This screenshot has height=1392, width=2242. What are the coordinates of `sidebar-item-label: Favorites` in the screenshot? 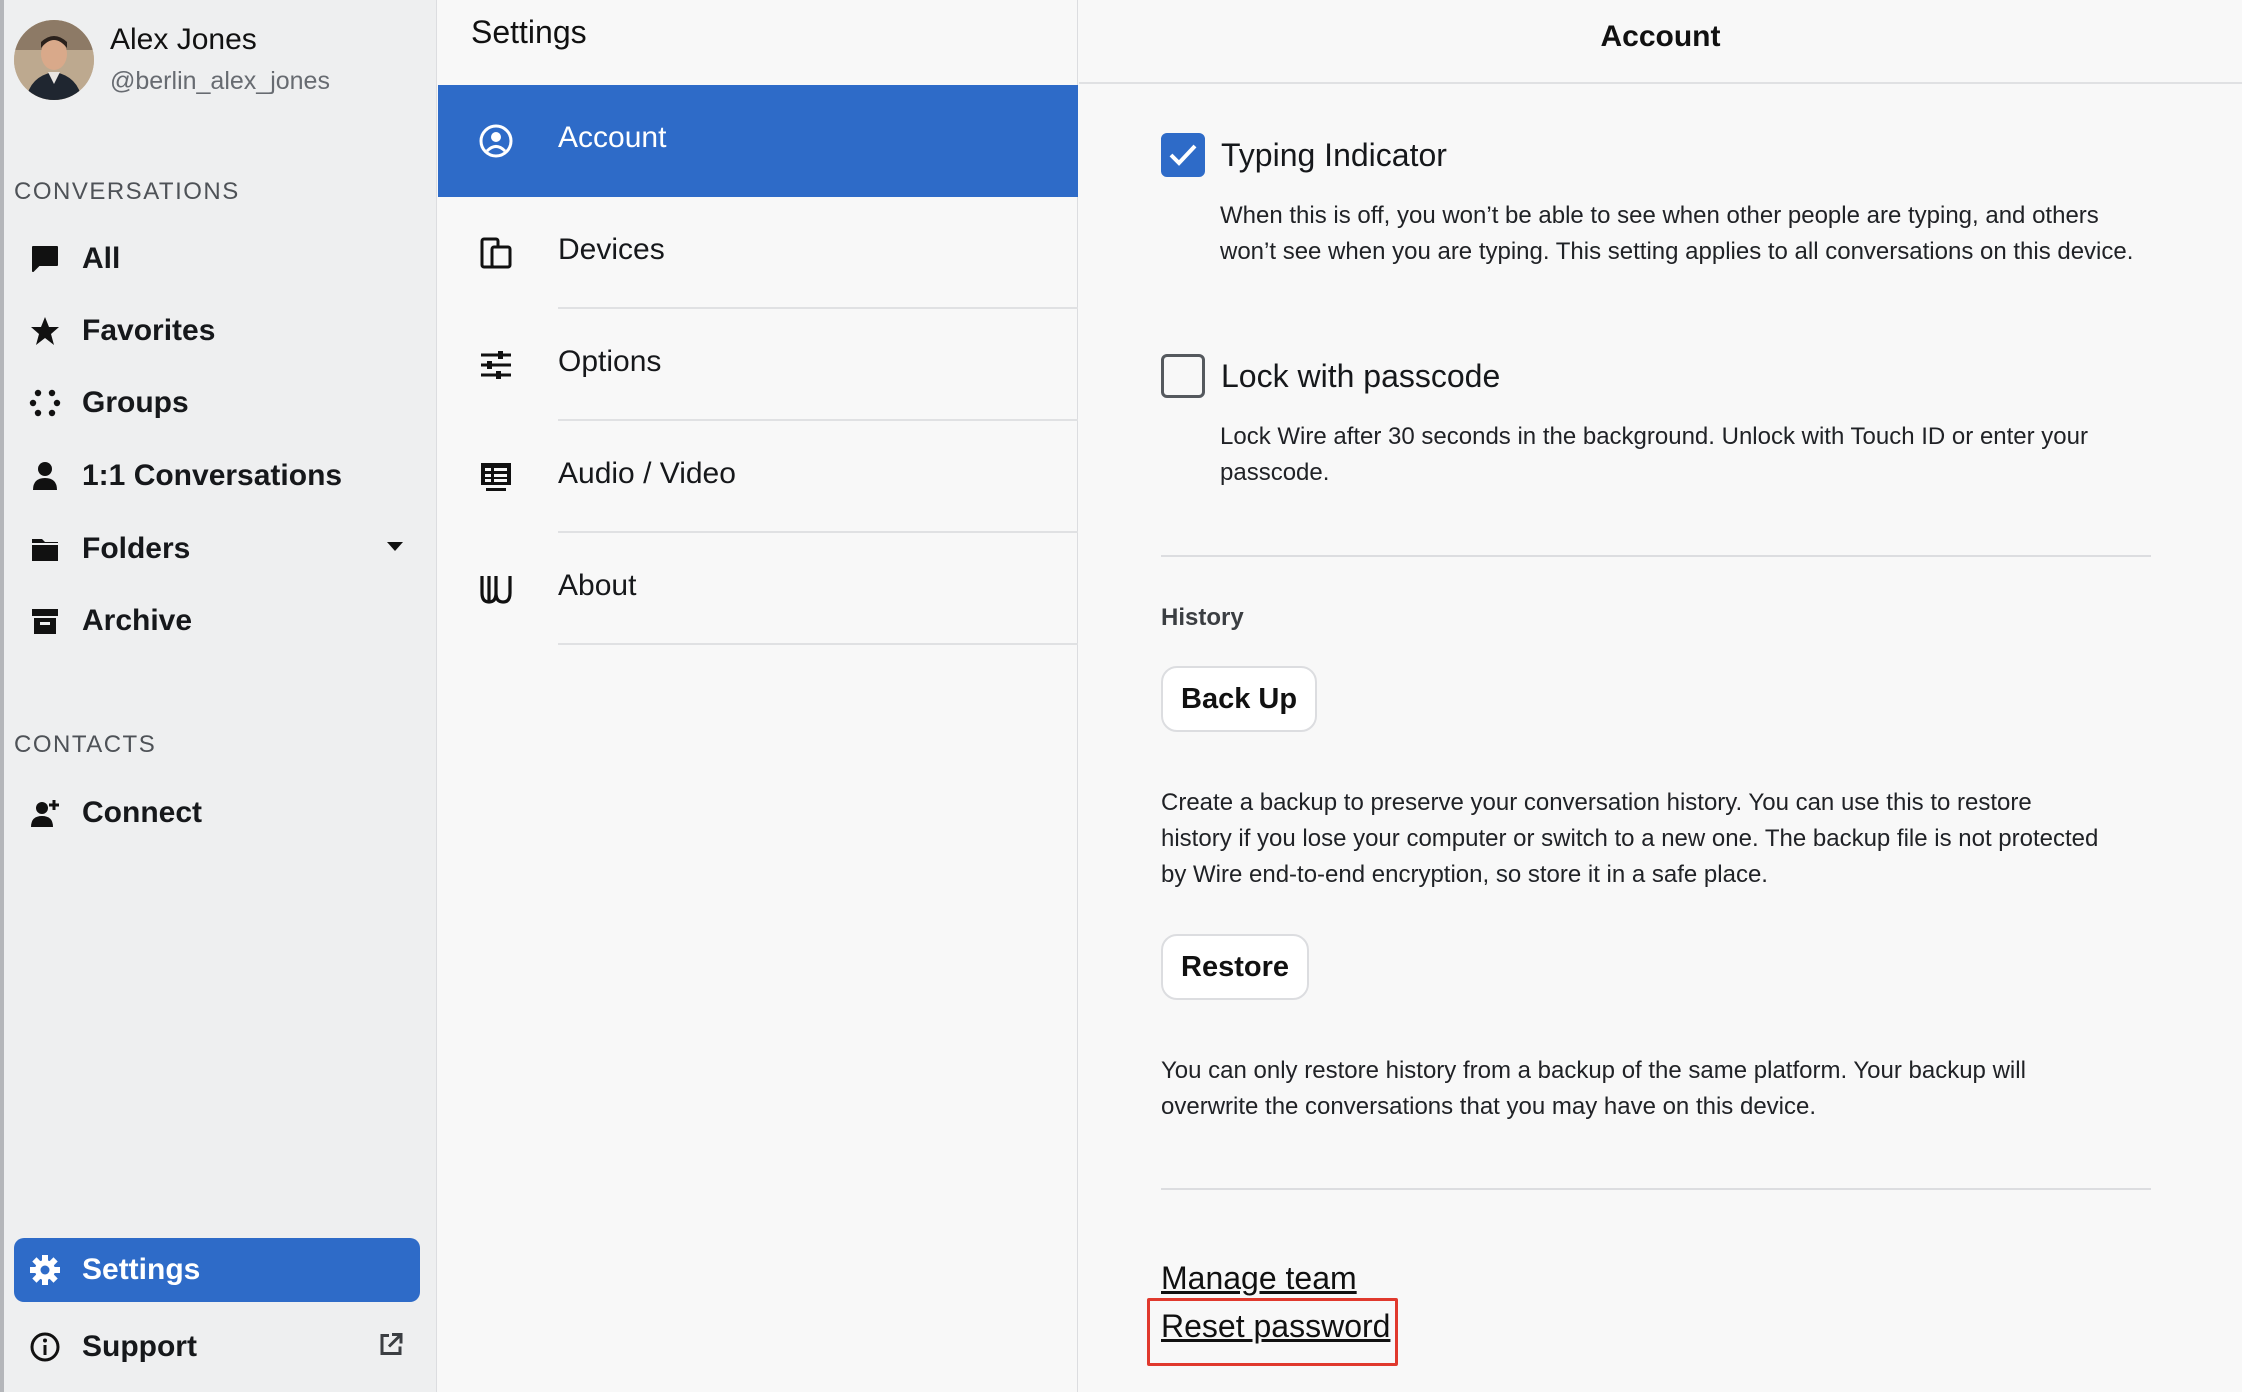 It's located at (149, 330).